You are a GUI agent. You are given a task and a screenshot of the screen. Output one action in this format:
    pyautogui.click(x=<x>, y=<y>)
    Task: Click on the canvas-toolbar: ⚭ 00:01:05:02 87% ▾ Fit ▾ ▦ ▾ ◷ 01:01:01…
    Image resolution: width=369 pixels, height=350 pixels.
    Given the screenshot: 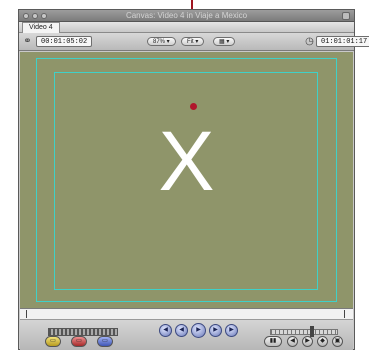 What is the action you would take?
    pyautogui.click(x=194, y=42)
    